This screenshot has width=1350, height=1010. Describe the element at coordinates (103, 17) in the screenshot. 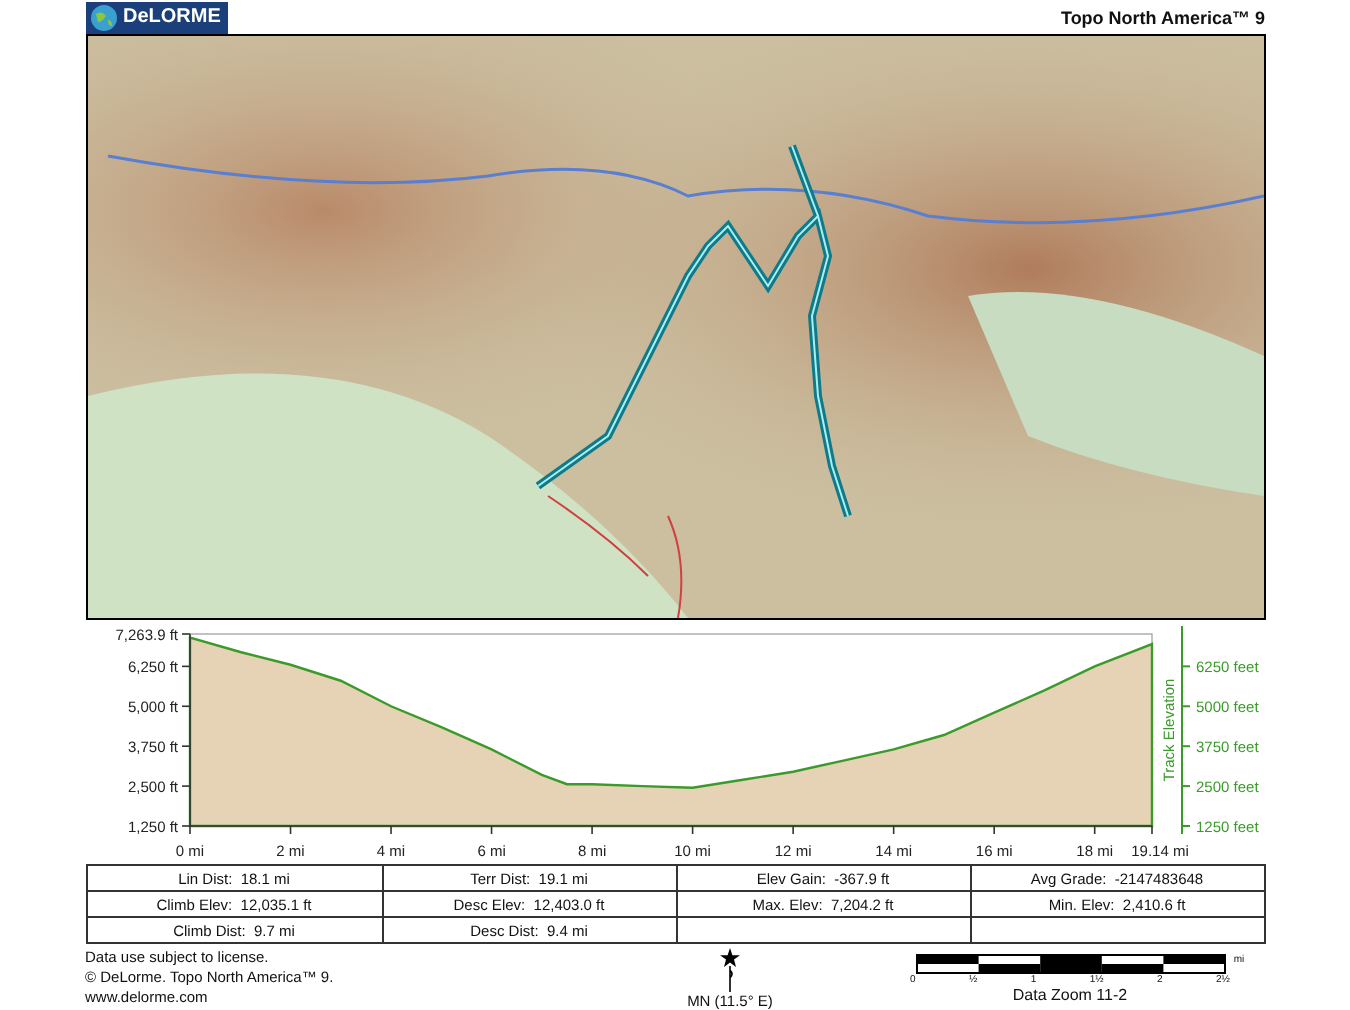

I see `globe-icon` at that location.